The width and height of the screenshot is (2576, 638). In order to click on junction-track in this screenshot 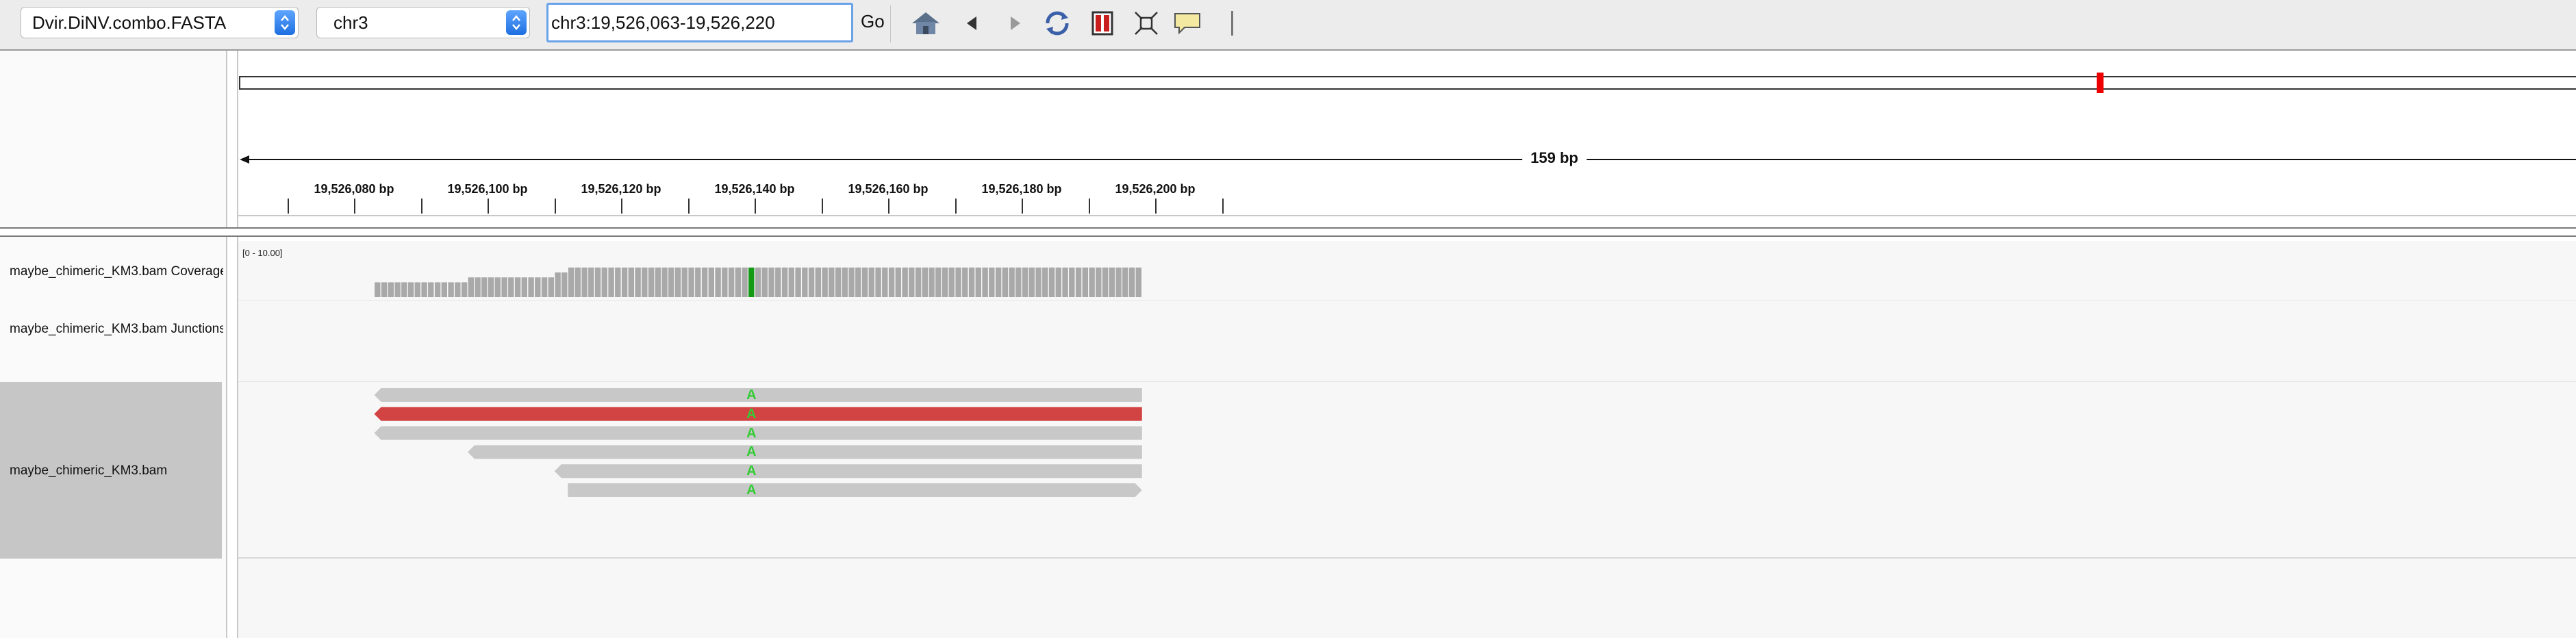, I will do `click(1407, 341)`.